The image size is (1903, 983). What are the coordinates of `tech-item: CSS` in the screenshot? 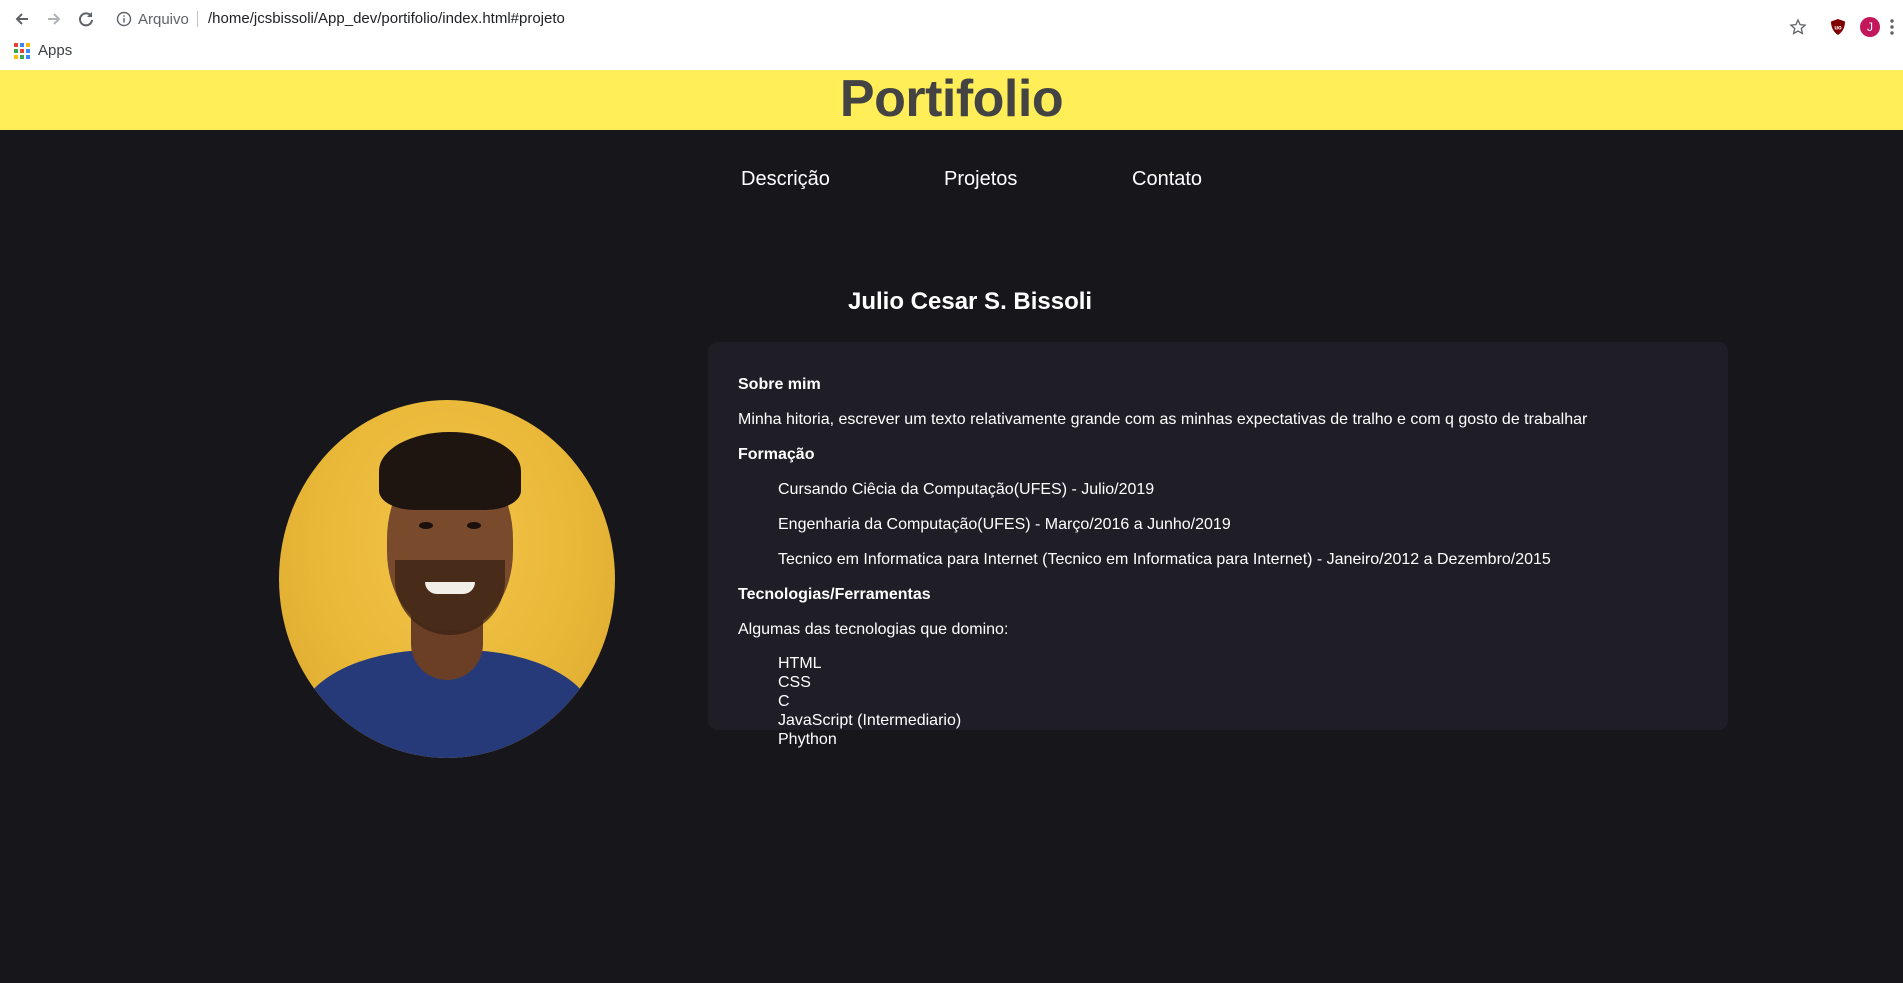 It's located at (794, 682).